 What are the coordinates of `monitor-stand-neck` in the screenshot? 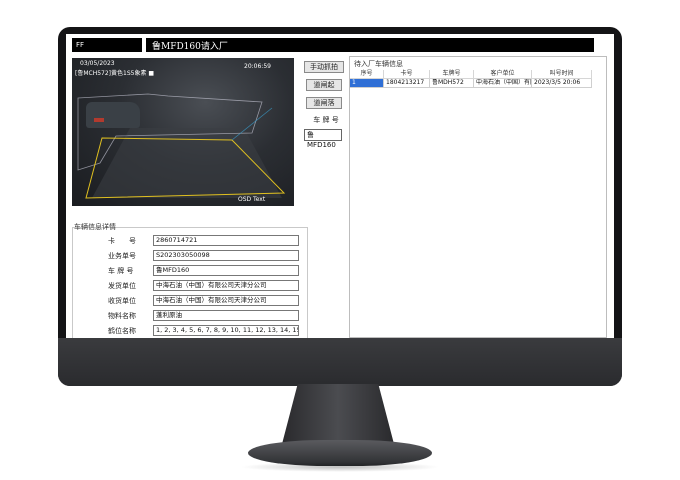 It's located at (338, 414).